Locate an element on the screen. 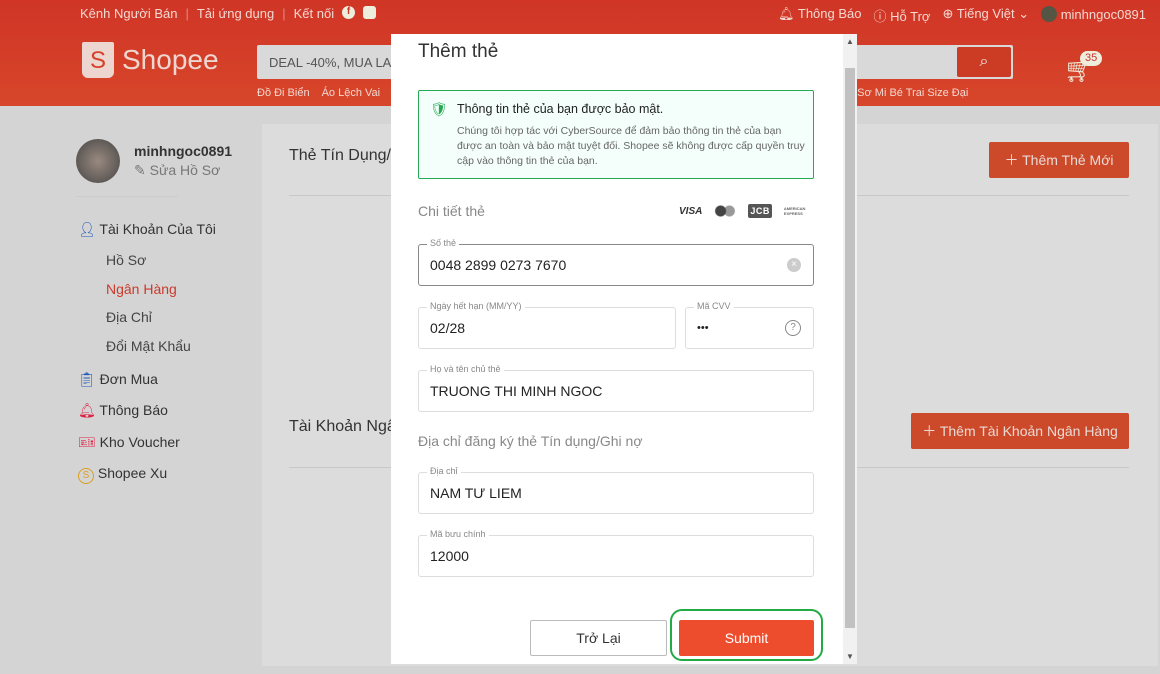  notifications-link: 🔔︎ Thông Báo is located at coordinates (820, 15).